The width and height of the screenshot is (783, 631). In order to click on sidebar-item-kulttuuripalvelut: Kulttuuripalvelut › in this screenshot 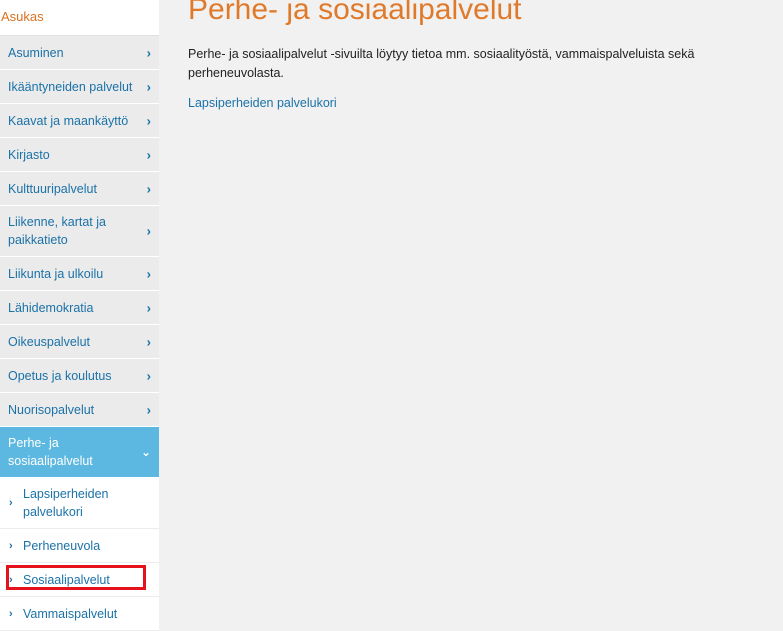, I will do `click(79, 189)`.